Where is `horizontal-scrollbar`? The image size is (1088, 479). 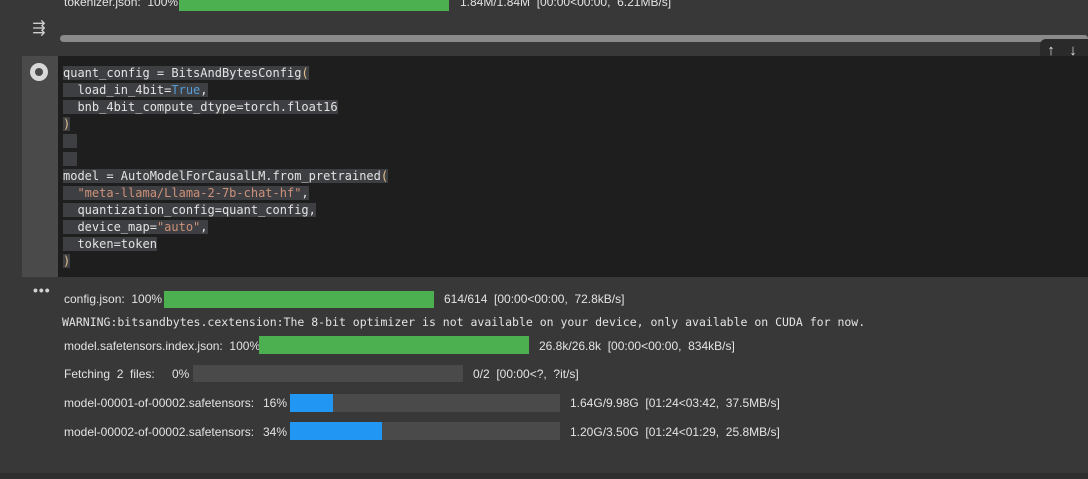 horizontal-scrollbar is located at coordinates (574, 38).